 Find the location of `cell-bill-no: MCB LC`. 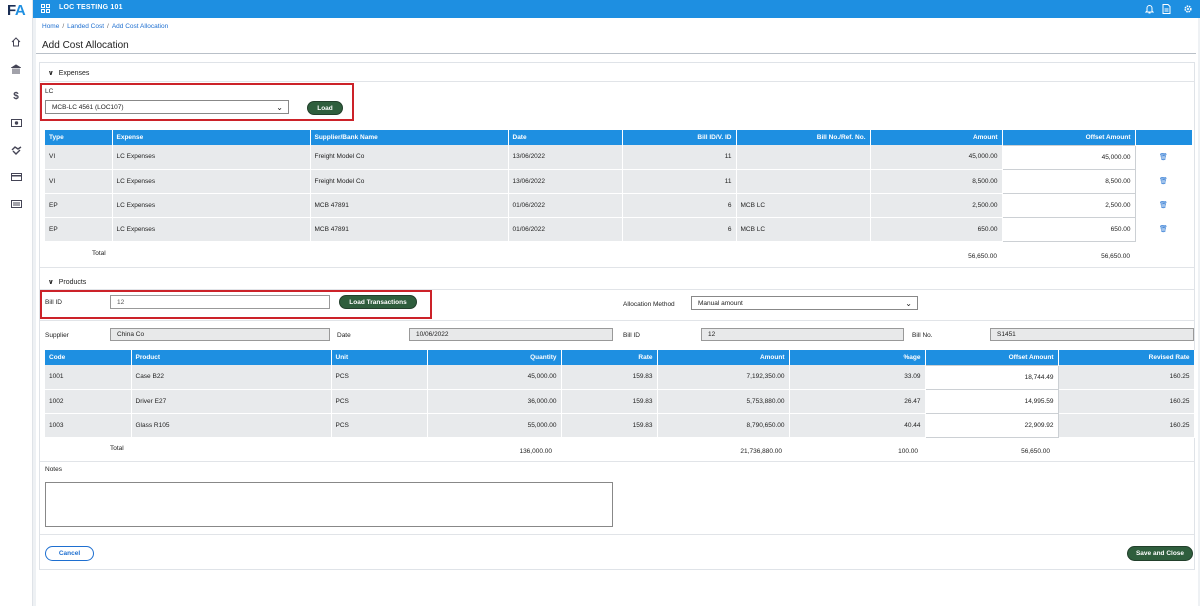

cell-bill-no: MCB LC is located at coordinates (803, 229).